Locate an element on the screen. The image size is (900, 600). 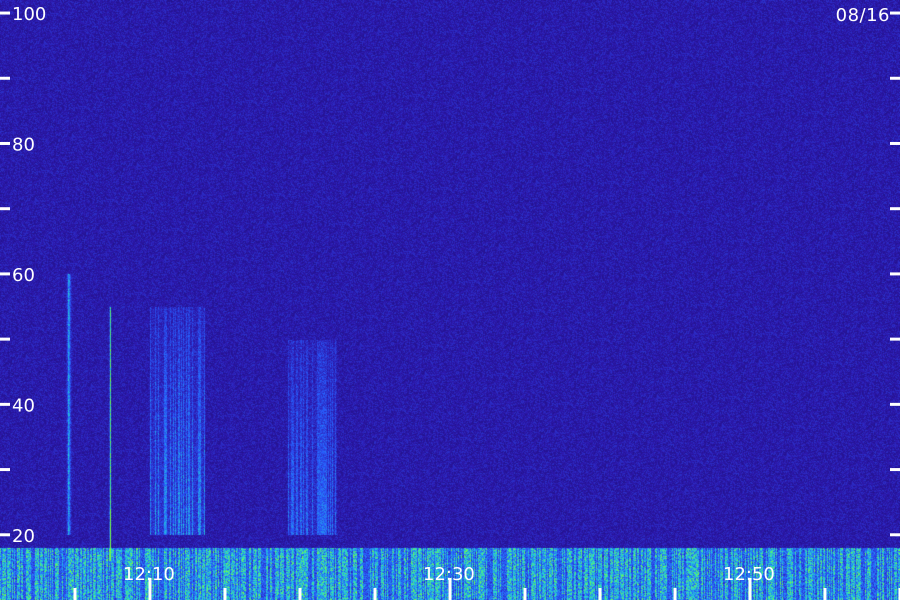
y-tick-label: 40 is located at coordinates (23, 405).